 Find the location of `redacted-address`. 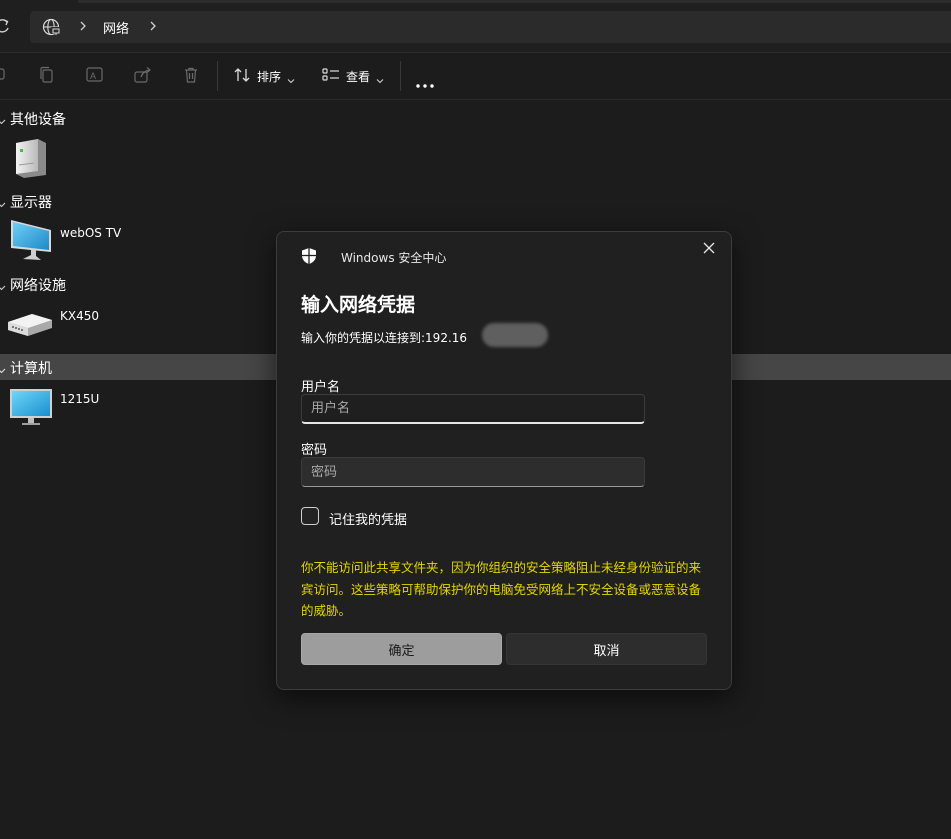

redacted-address is located at coordinates (515, 335).